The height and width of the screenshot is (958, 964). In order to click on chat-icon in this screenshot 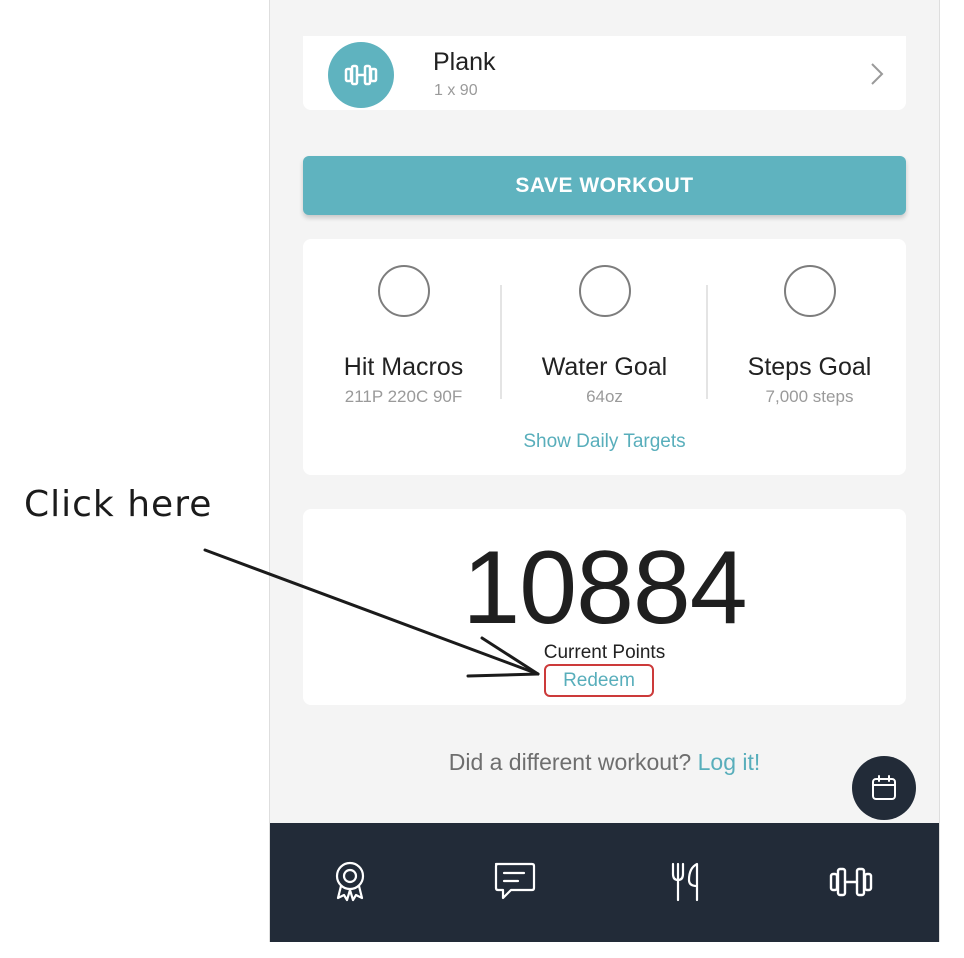, I will do `click(515, 881)`.